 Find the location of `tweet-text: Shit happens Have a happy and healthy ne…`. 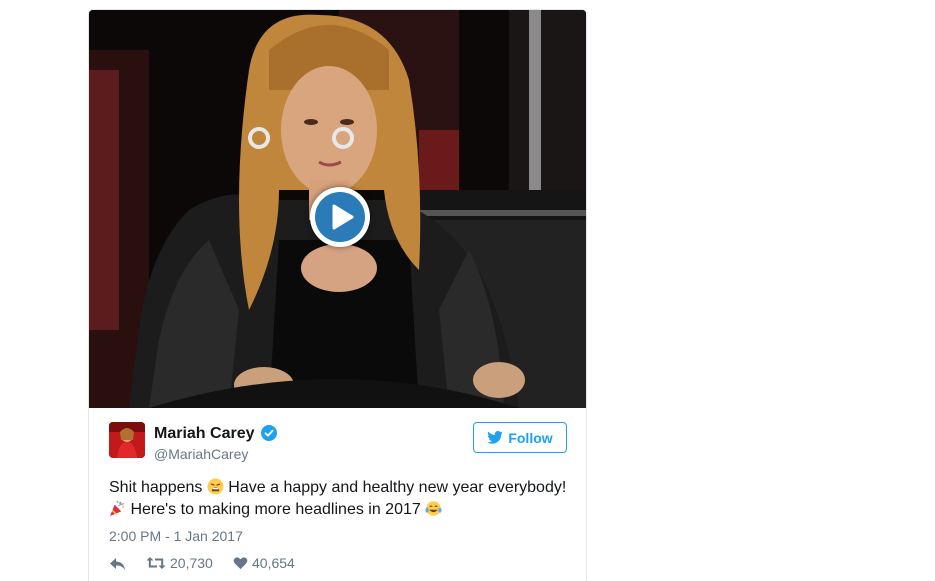

tweet-text: Shit happens Have a happy and healthy ne… is located at coordinates (339, 499).